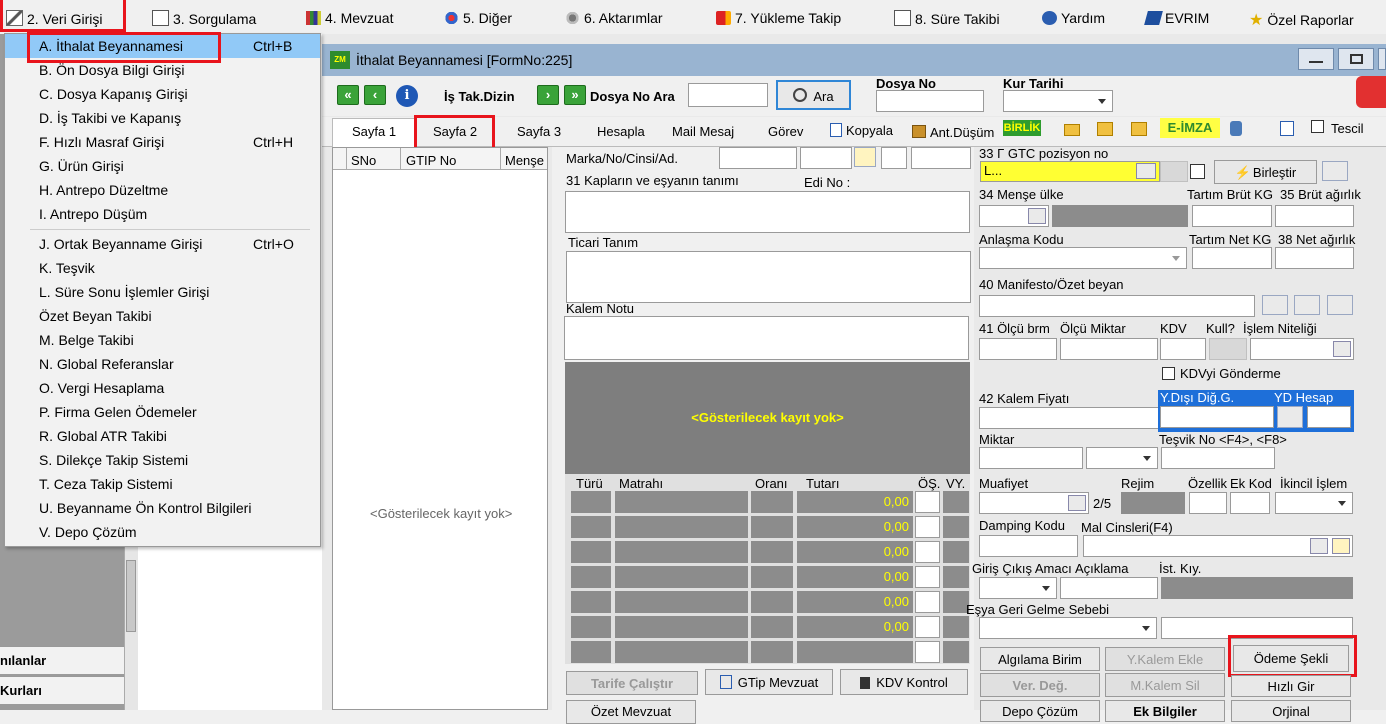 Image resolution: width=1386 pixels, height=724 pixels. Describe the element at coordinates (1014, 216) in the screenshot. I see `mense-ulke-input` at that location.